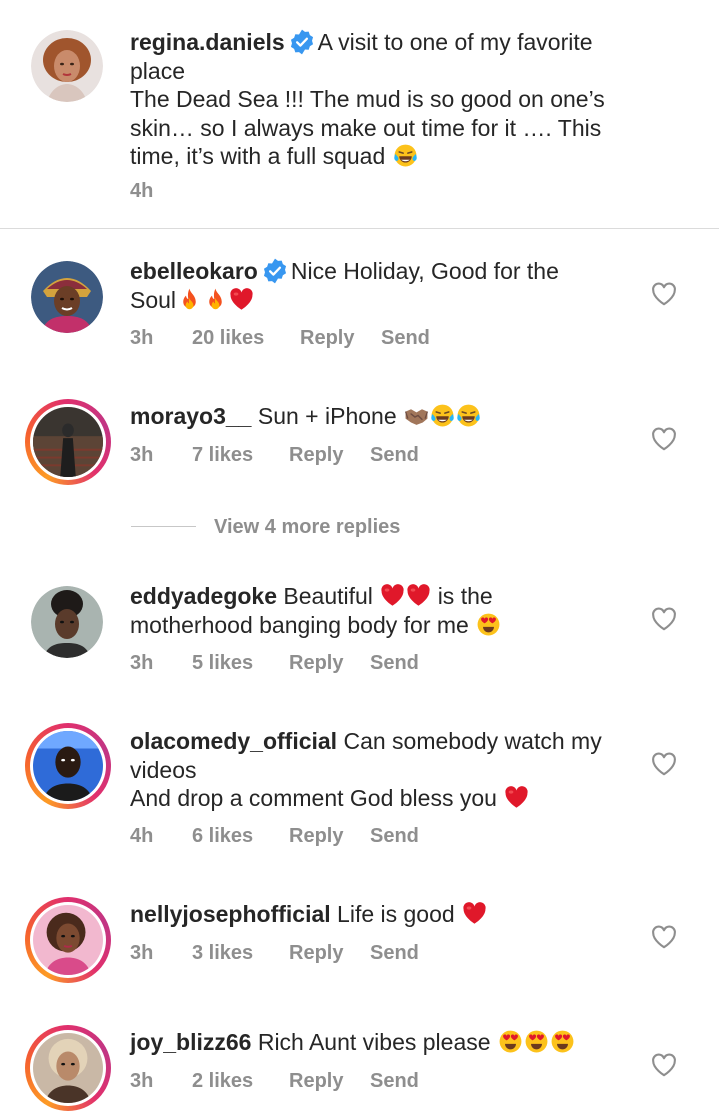 Image resolution: width=719 pixels, height=1112 pixels. I want to click on likes-count: 3 likes, so click(240, 953).